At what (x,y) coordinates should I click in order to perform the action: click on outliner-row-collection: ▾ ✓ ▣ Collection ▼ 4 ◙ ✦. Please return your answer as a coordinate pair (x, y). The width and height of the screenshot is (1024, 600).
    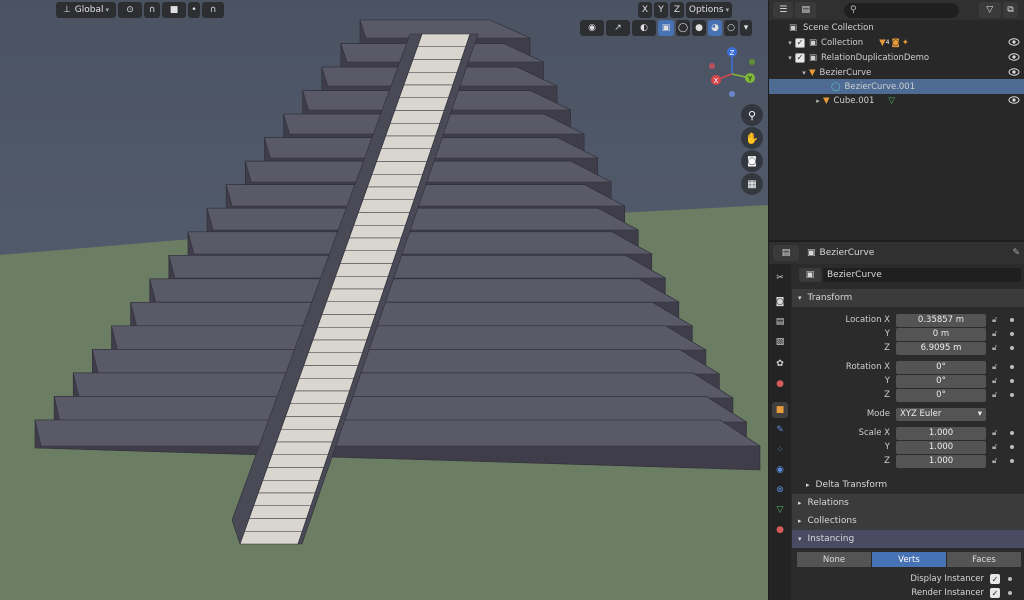
    Looking at the image, I should click on (896, 42).